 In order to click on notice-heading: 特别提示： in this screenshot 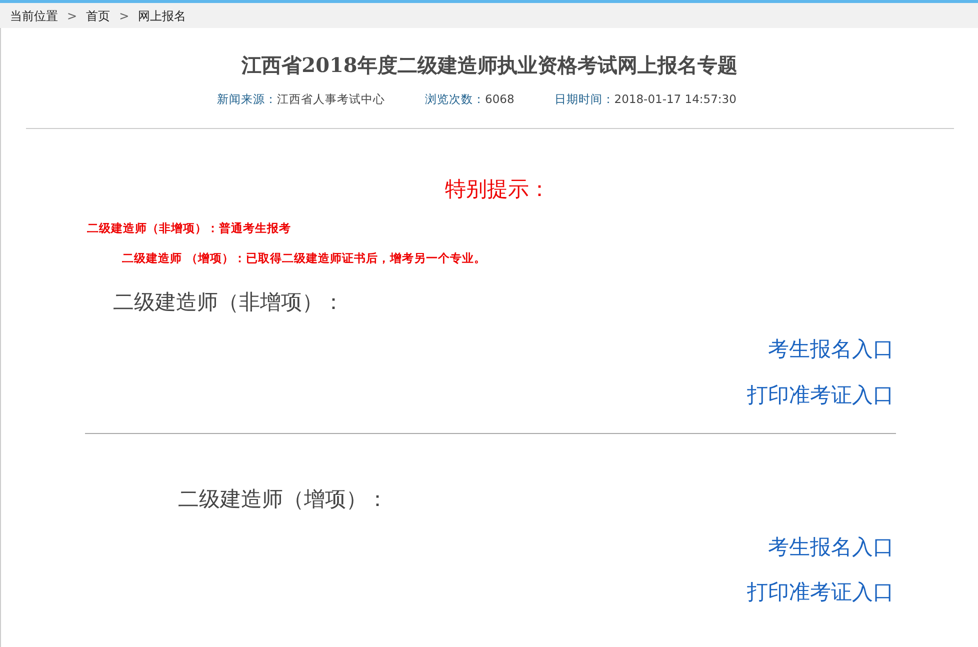, I will do `click(497, 189)`.